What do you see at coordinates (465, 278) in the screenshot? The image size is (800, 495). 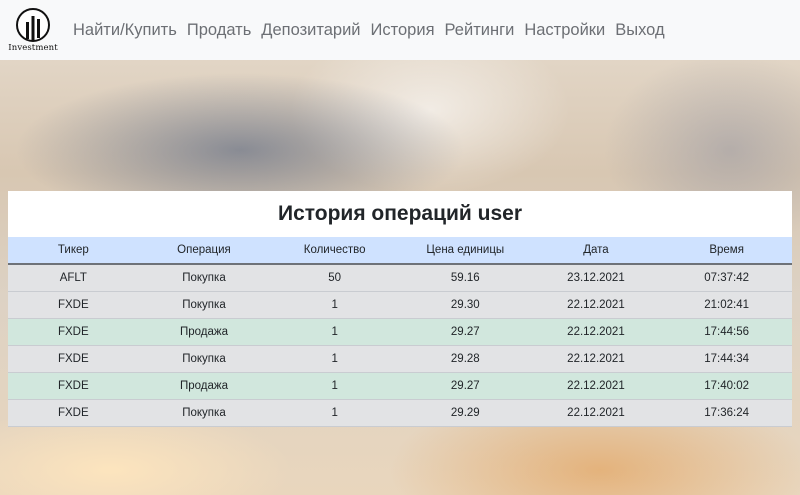 I see `cell-unit-price: 59.16` at bounding box center [465, 278].